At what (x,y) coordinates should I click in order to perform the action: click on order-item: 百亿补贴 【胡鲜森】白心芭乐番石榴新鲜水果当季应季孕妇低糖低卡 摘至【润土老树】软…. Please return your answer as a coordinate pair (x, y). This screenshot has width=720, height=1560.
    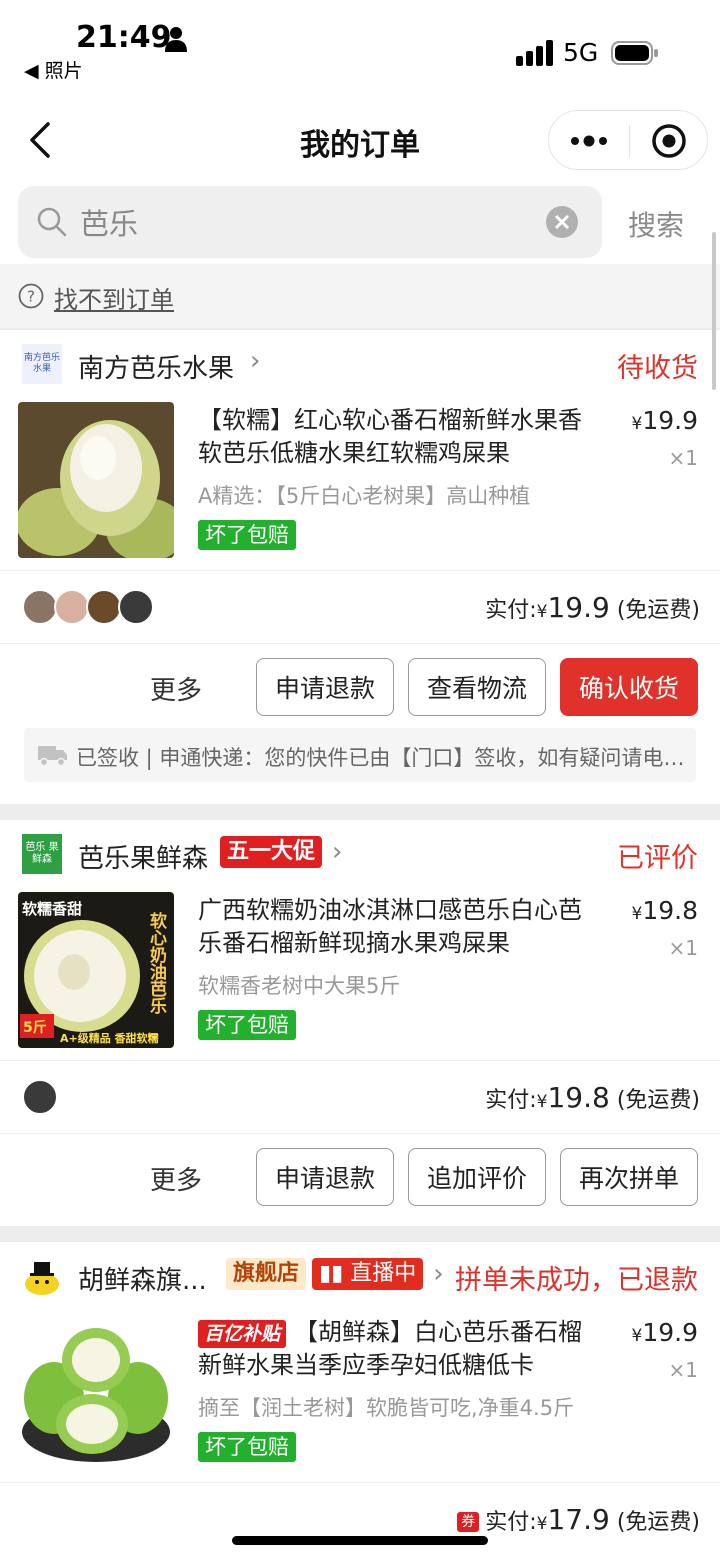
    Looking at the image, I should click on (360, 1397).